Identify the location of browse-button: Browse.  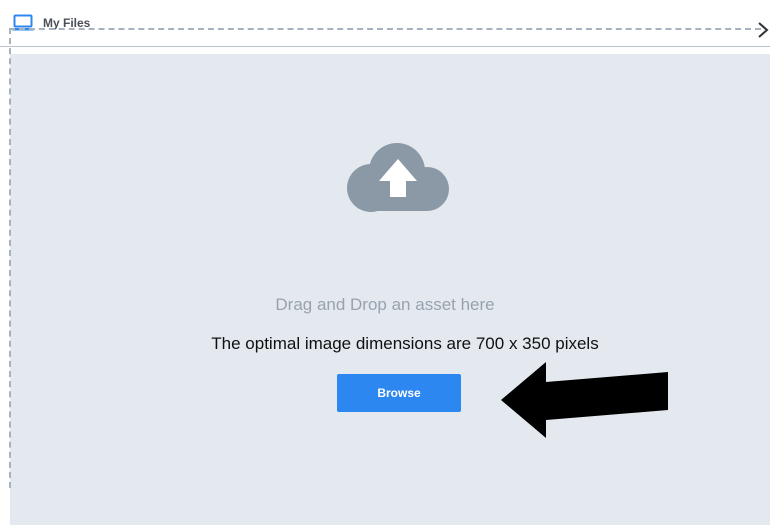
(399, 393).